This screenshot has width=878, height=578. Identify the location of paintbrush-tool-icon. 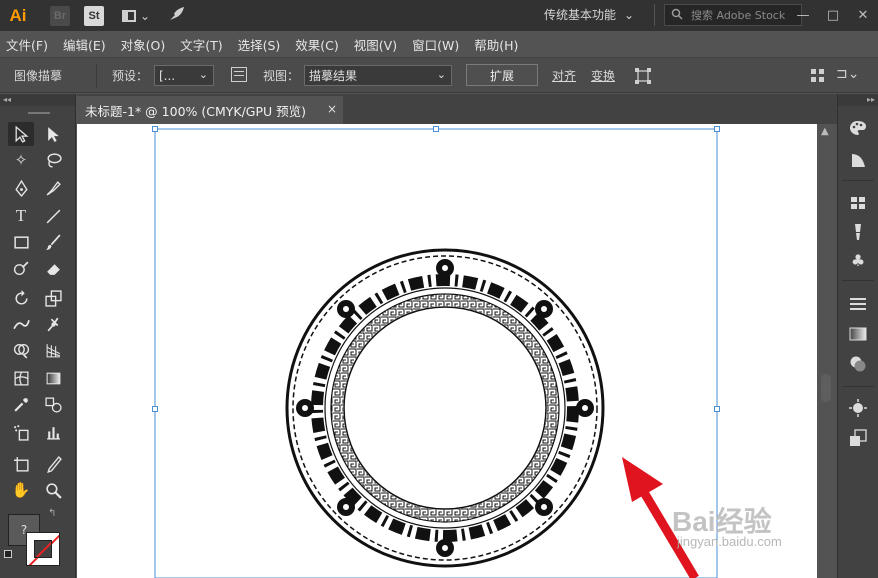
(53, 242).